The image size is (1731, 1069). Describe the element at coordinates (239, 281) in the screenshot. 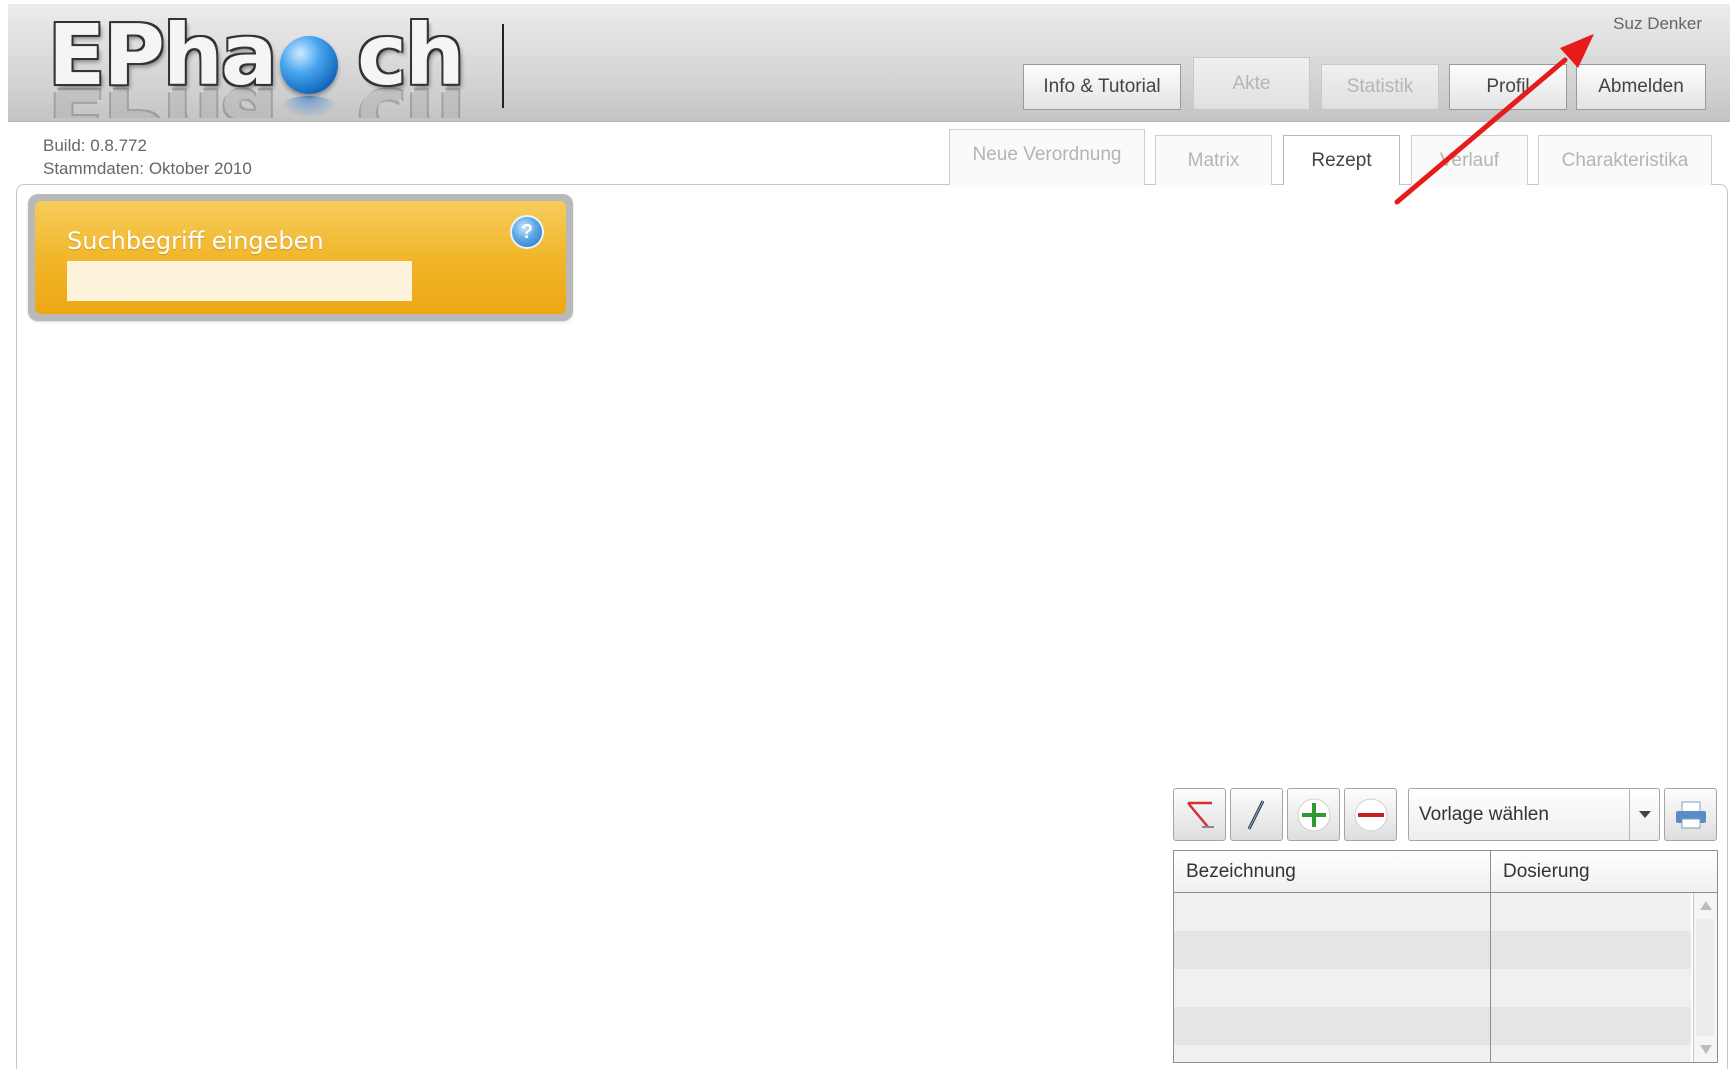

I see `search-input` at that location.